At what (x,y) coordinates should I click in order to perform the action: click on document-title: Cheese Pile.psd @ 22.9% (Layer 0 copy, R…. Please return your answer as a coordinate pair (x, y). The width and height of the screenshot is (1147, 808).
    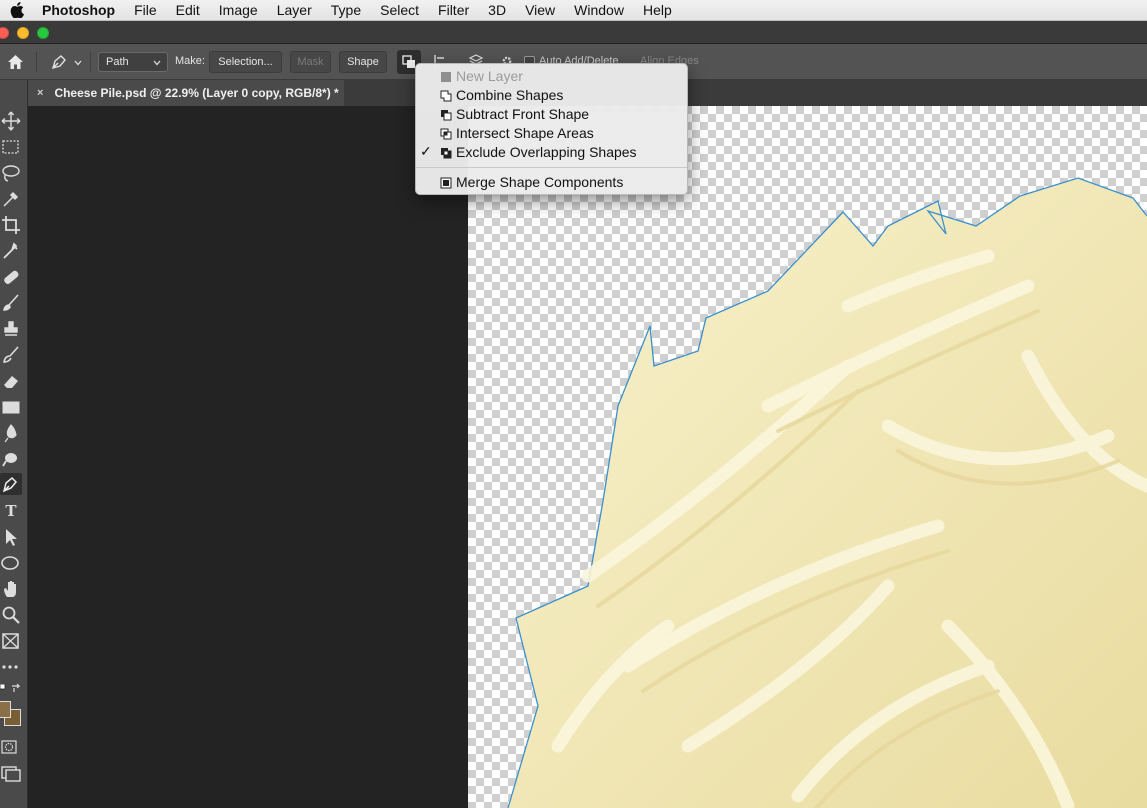
    Looking at the image, I should click on (196, 93).